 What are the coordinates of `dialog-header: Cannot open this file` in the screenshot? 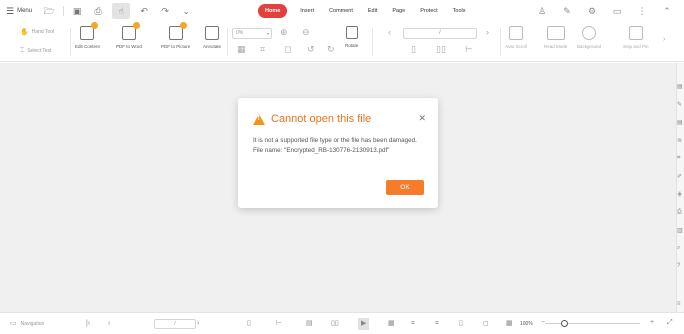 It's located at (312, 119).